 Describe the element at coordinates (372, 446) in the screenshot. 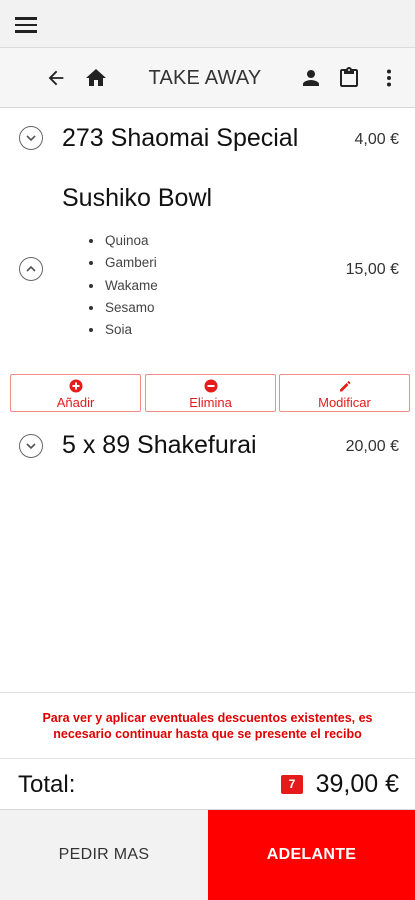

I see `item-price: 20,00 €` at that location.